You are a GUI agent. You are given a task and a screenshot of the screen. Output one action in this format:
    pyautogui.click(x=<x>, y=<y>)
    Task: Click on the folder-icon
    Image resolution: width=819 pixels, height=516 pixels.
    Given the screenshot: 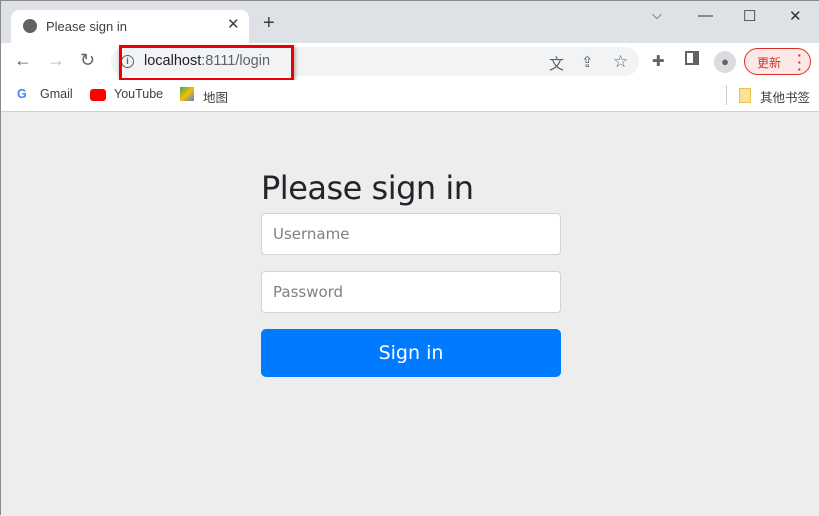 What is the action you would take?
    pyautogui.click(x=745, y=95)
    